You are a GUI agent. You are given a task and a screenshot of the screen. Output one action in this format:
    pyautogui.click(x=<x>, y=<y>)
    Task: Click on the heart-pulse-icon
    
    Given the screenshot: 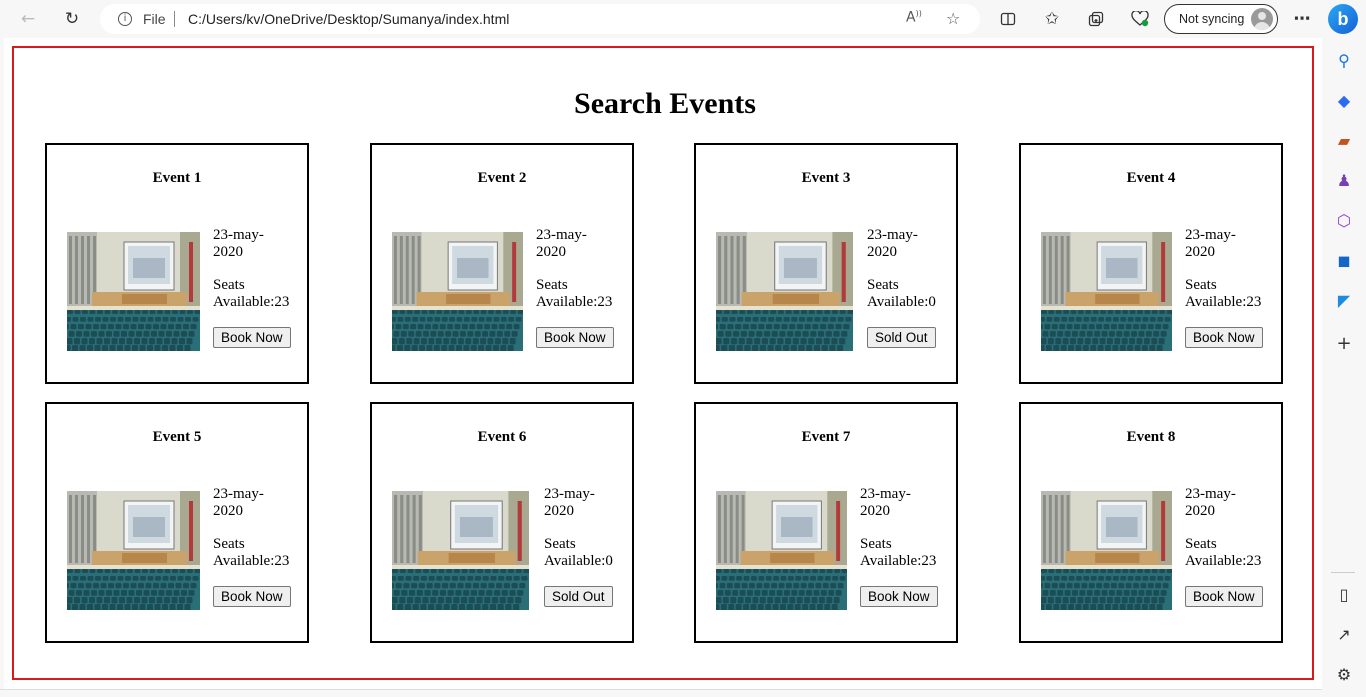 What is the action you would take?
    pyautogui.click(x=1140, y=19)
    